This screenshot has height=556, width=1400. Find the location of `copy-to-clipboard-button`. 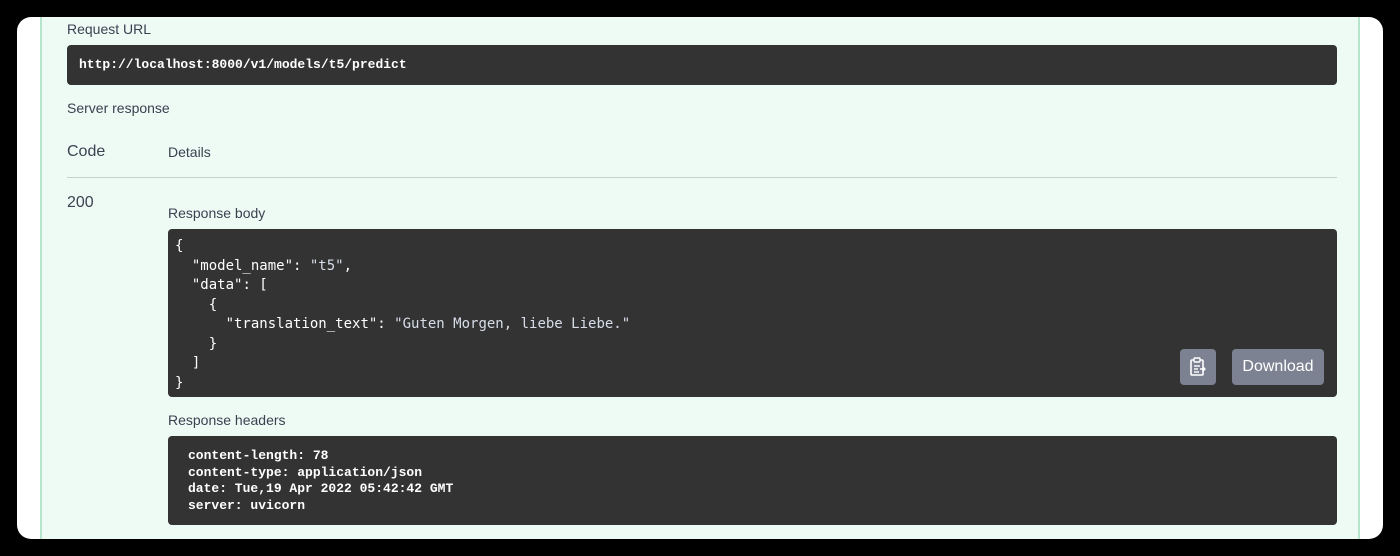

copy-to-clipboard-button is located at coordinates (1198, 367).